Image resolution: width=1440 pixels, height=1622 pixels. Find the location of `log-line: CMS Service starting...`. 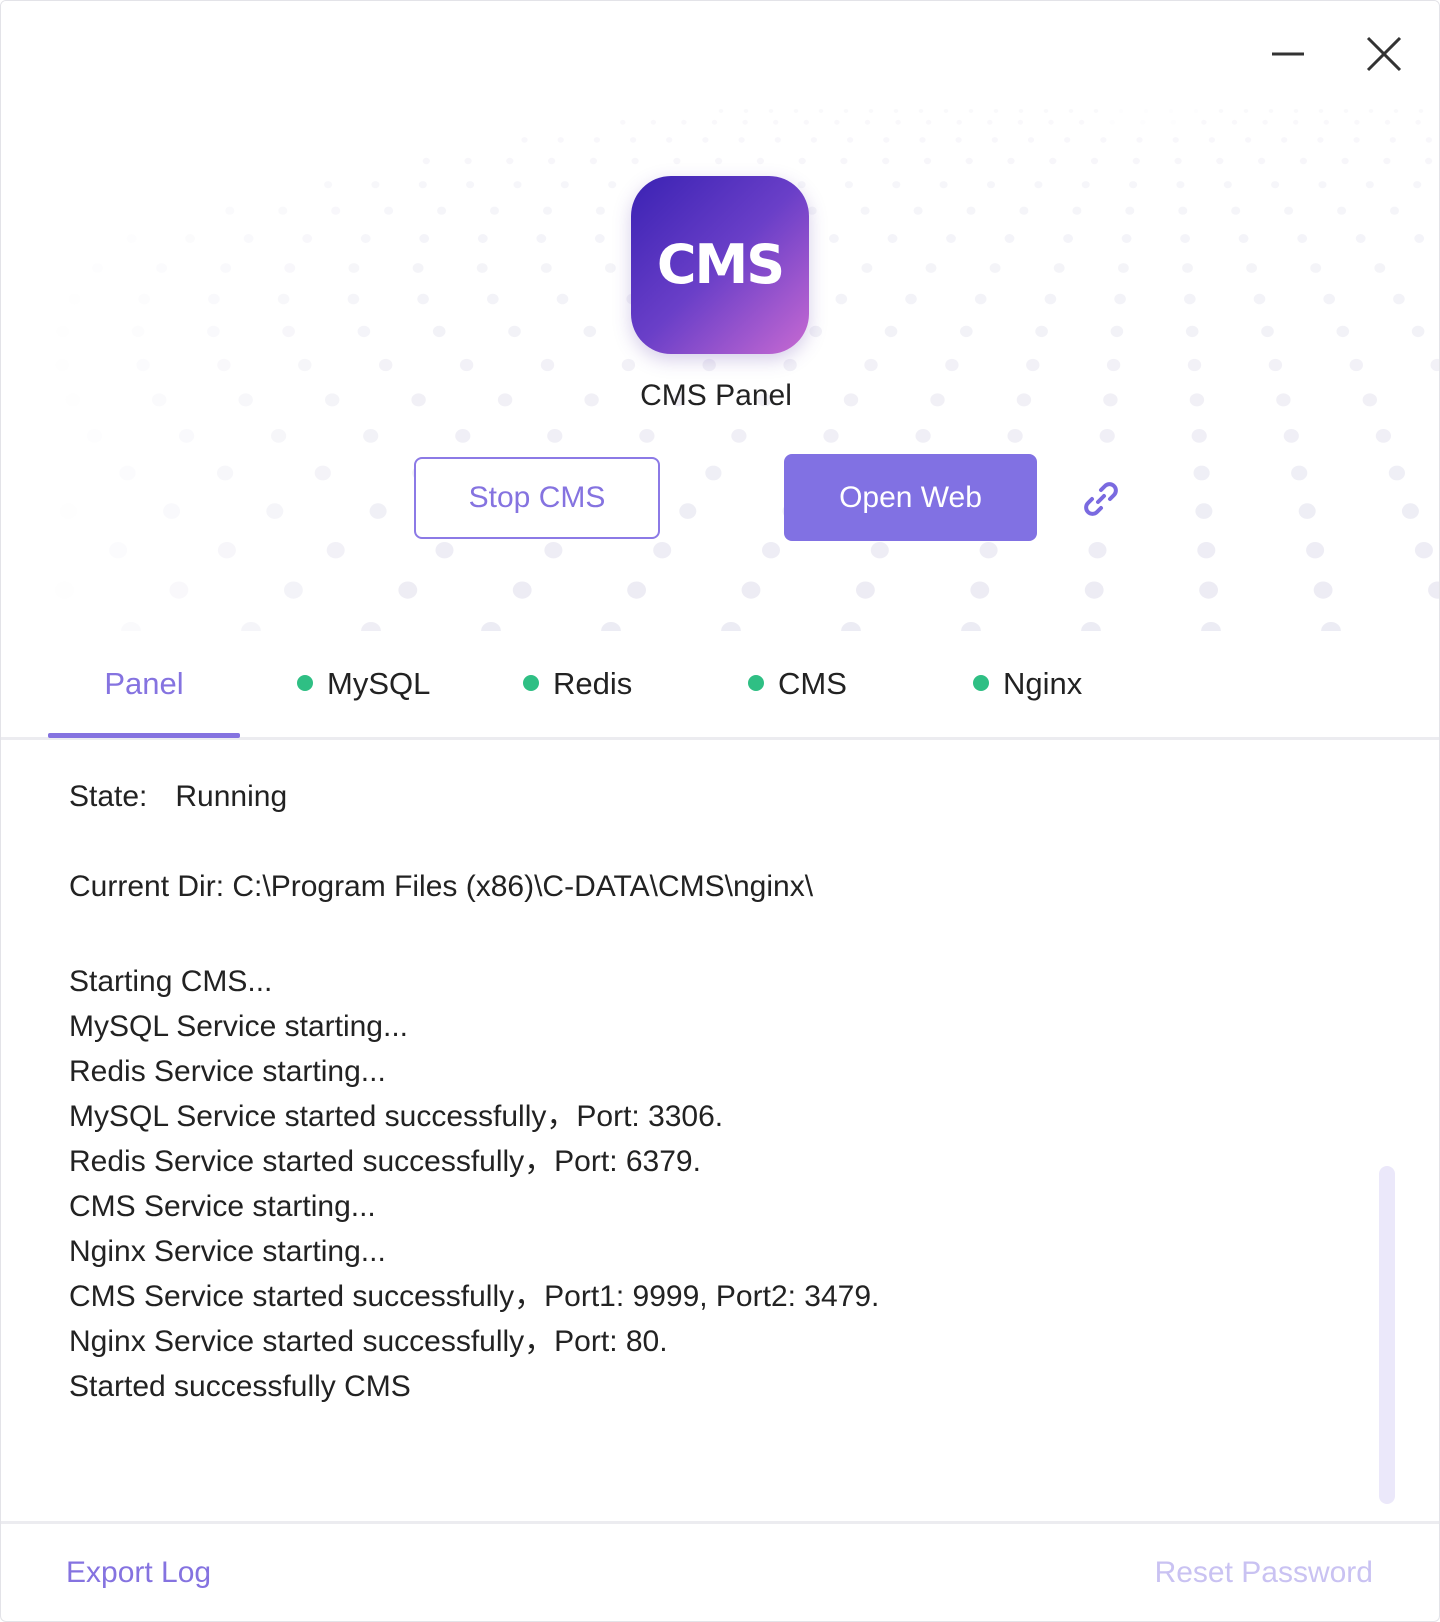

log-line: CMS Service starting... is located at coordinates (222, 1206).